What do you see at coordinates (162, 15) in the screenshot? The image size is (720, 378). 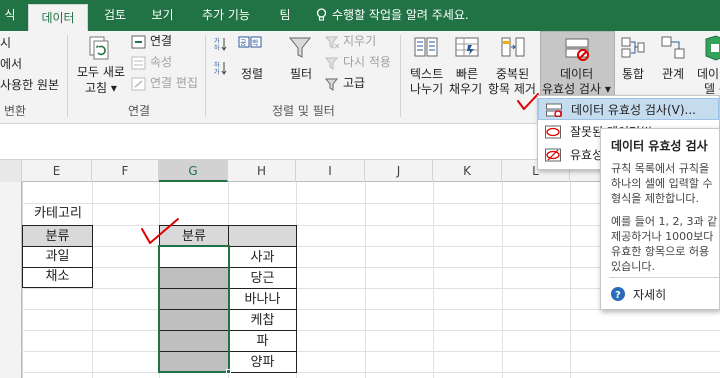 I see `tab-view: 보기` at bounding box center [162, 15].